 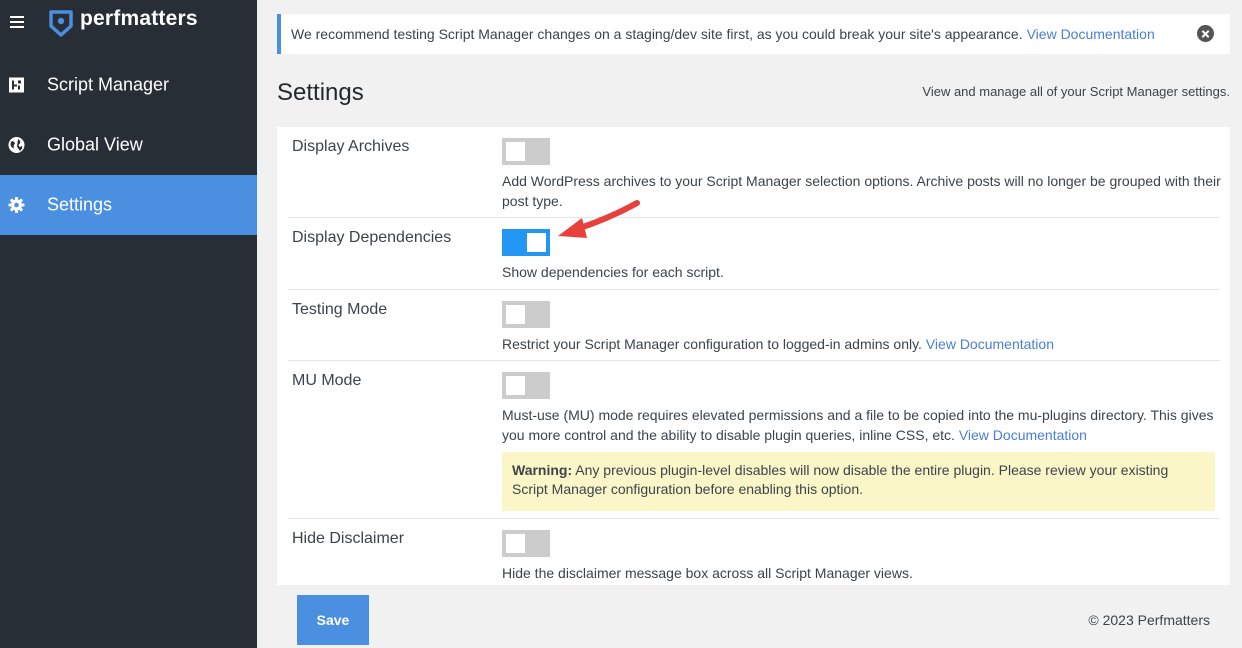 What do you see at coordinates (128, 205) in the screenshot?
I see `sidebar-item-settings: Settings` at bounding box center [128, 205].